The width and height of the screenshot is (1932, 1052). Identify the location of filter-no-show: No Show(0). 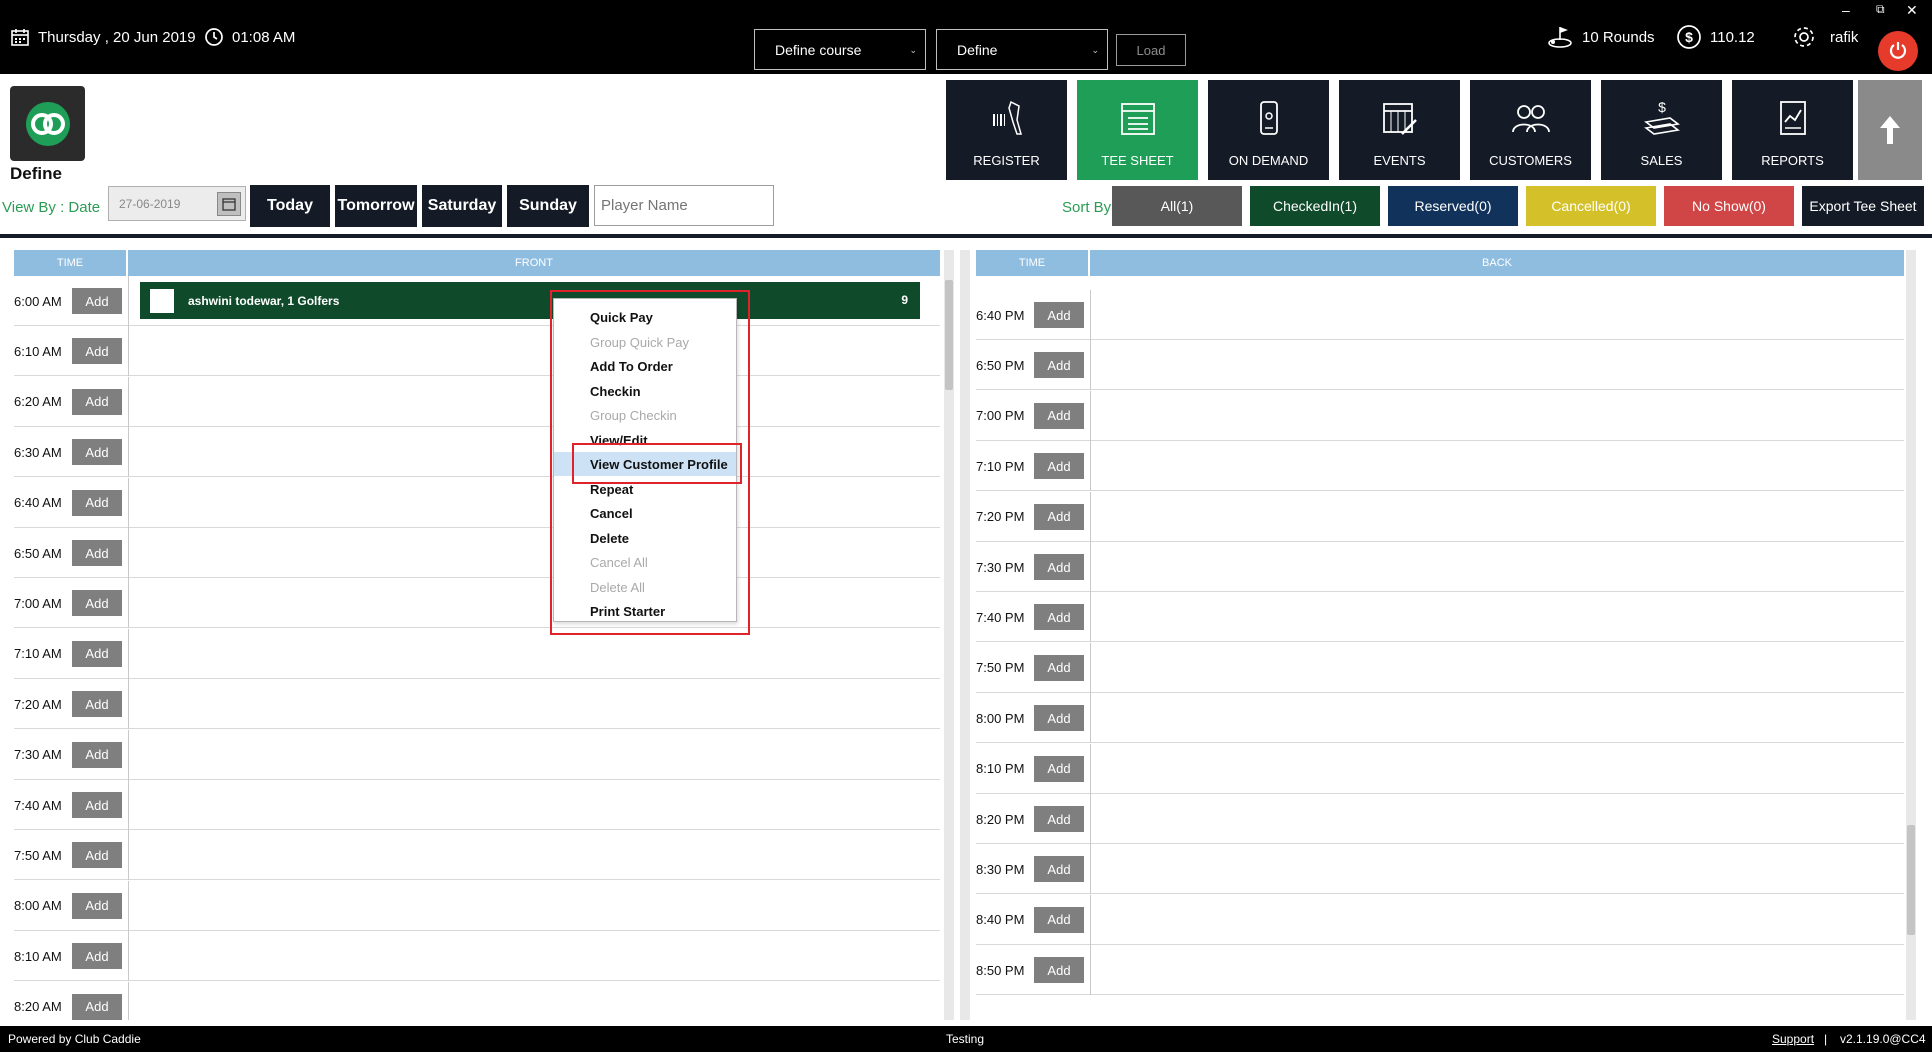
(1729, 206).